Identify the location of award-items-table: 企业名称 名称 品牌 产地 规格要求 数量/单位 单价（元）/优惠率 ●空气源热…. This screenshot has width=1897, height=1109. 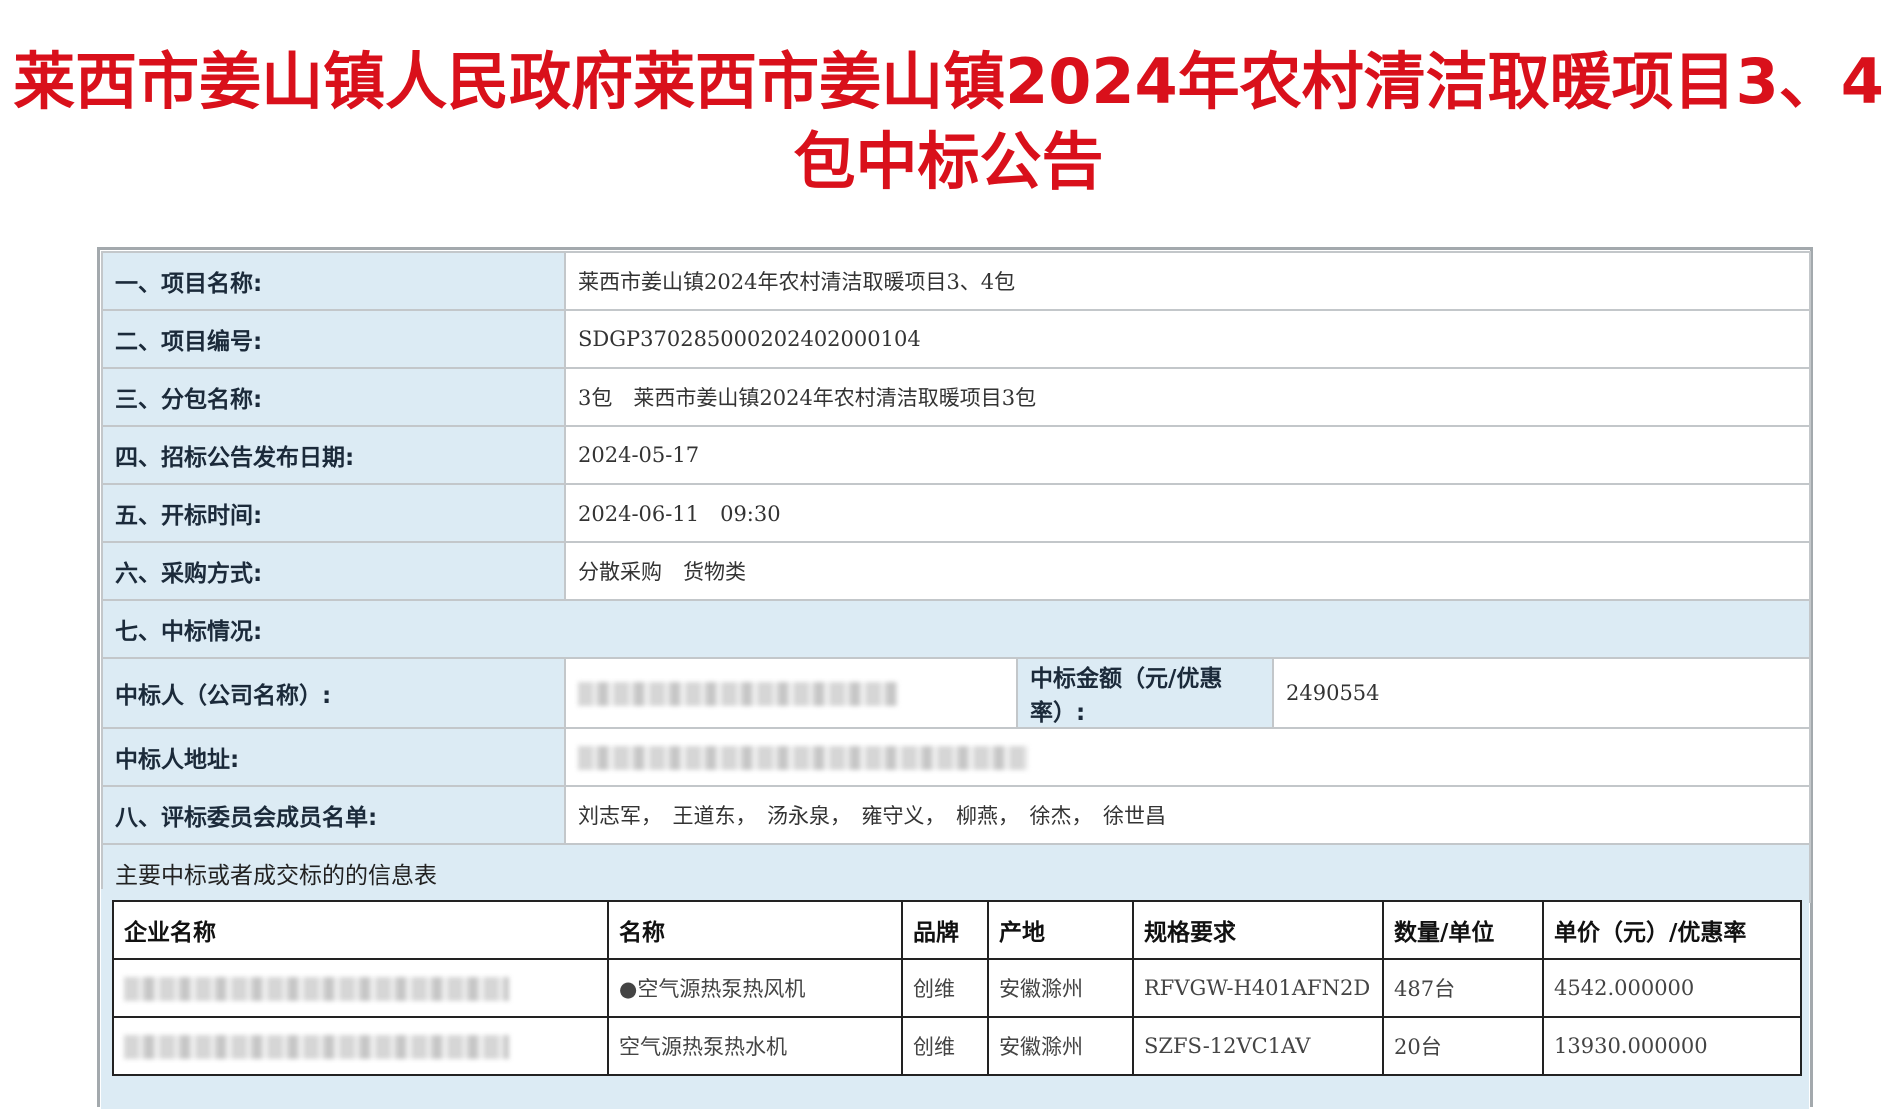
(957, 988).